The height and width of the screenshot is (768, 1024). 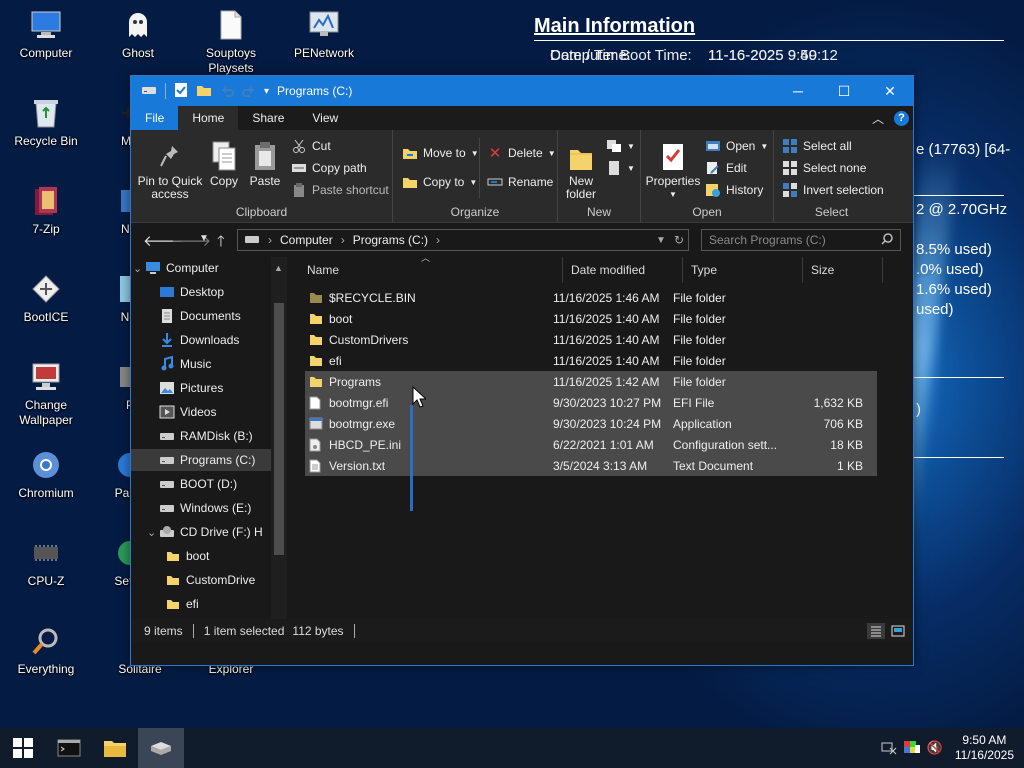 I want to click on nav-item-efi: efi, so click(x=201, y=604).